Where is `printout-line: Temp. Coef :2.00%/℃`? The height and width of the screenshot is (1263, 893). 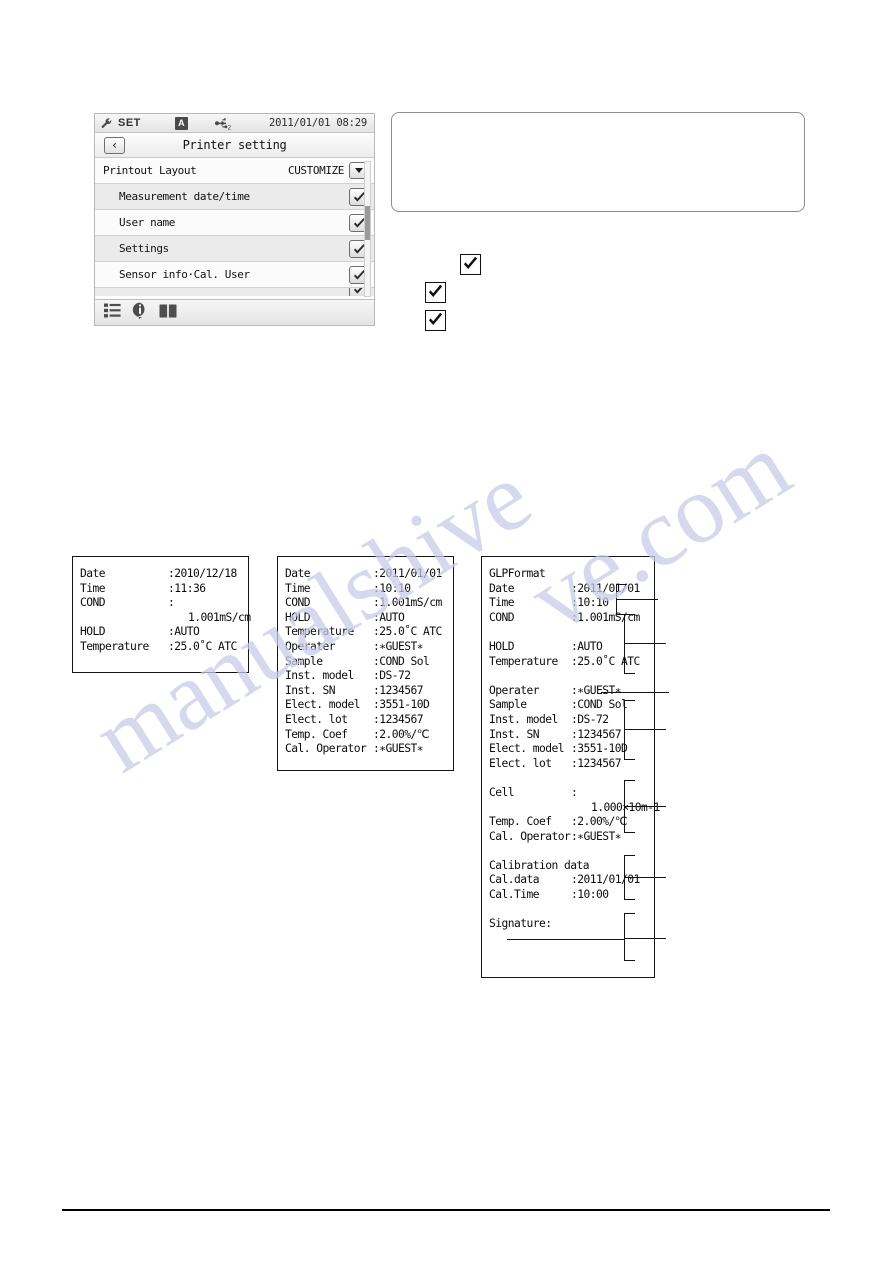
printout-line: Temp. Coef :2.00%/℃ is located at coordinates (571, 822).